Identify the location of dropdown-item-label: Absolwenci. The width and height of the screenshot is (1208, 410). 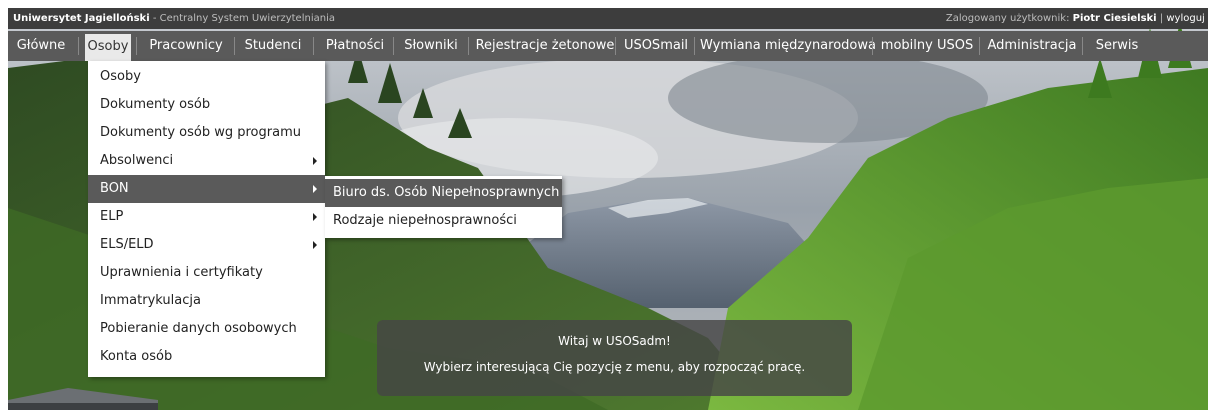
(137, 160).